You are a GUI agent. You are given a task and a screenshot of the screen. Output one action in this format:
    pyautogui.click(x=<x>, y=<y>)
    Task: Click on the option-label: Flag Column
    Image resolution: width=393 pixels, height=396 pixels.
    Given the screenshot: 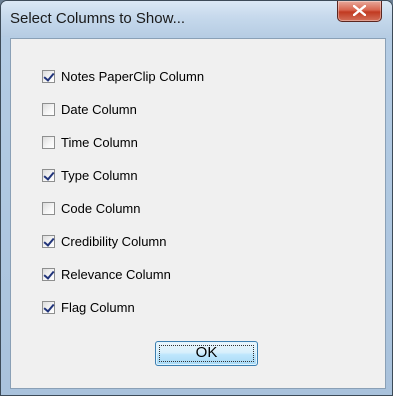 What is the action you would take?
    pyautogui.click(x=98, y=307)
    